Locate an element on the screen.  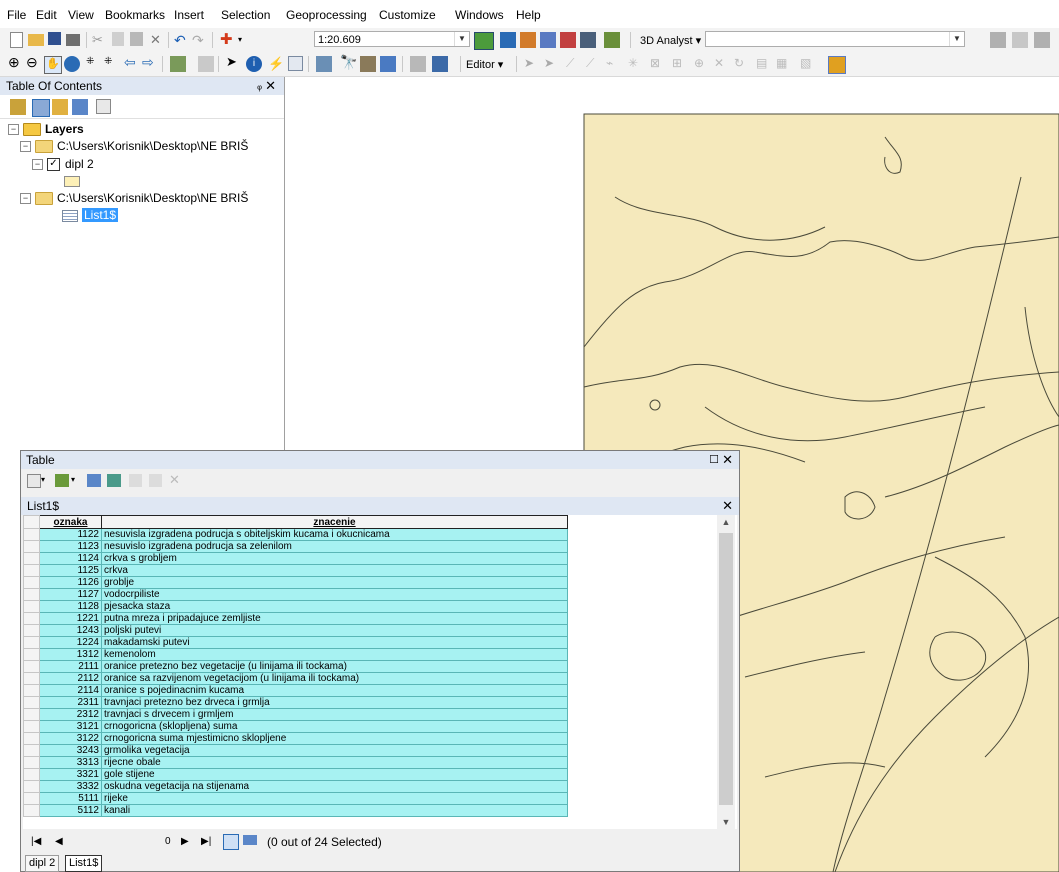
menu-insert: Insert is located at coordinates (189, 15).